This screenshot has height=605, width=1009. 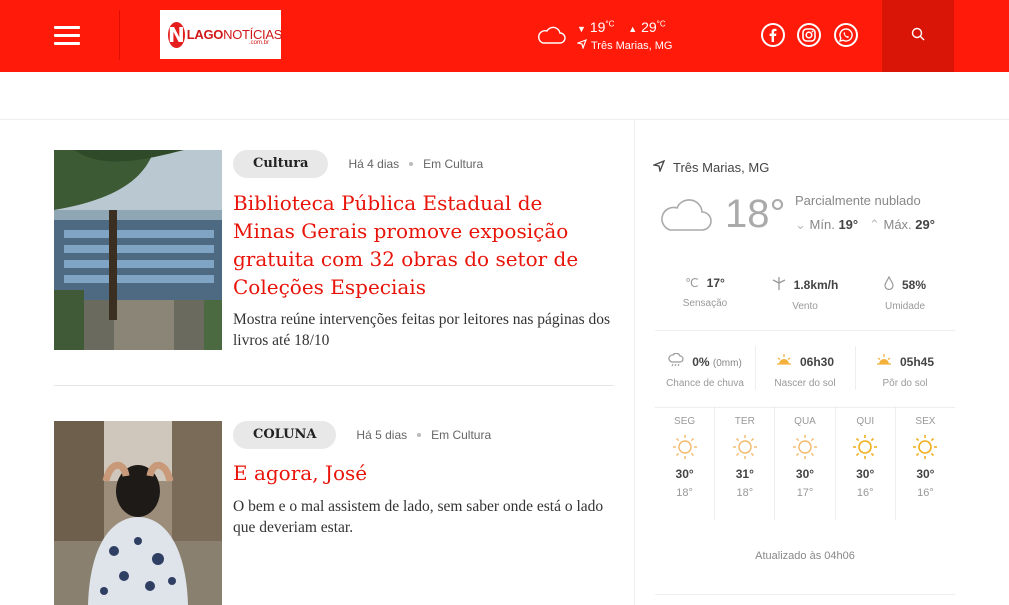 I want to click on weather-updated: Atualizado às 04h06, so click(x=805, y=556).